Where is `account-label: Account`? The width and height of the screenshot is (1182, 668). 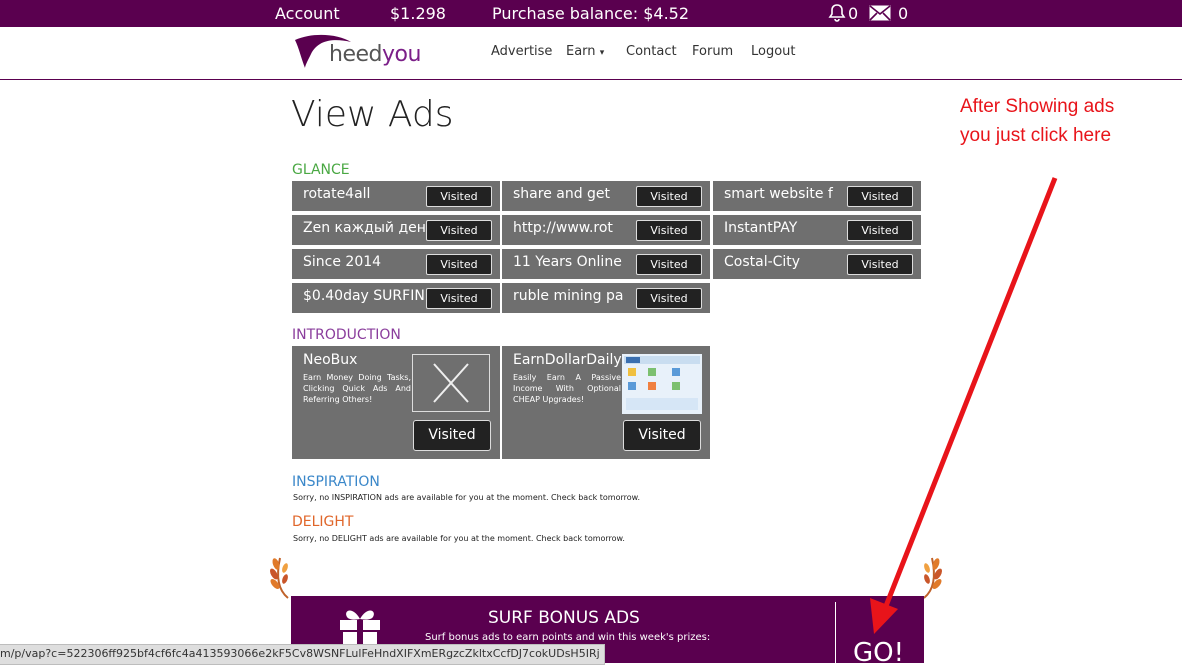 account-label: Account is located at coordinates (307, 13).